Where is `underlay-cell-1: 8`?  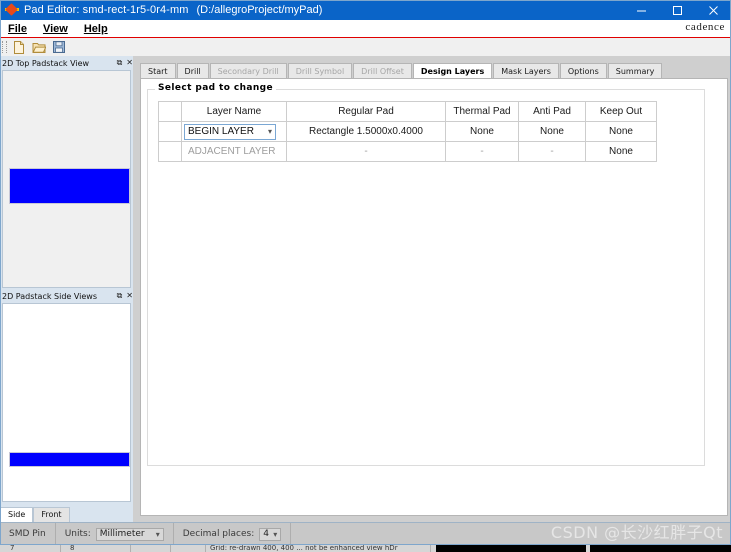
underlay-cell-1: 8 is located at coordinates (100, 548).